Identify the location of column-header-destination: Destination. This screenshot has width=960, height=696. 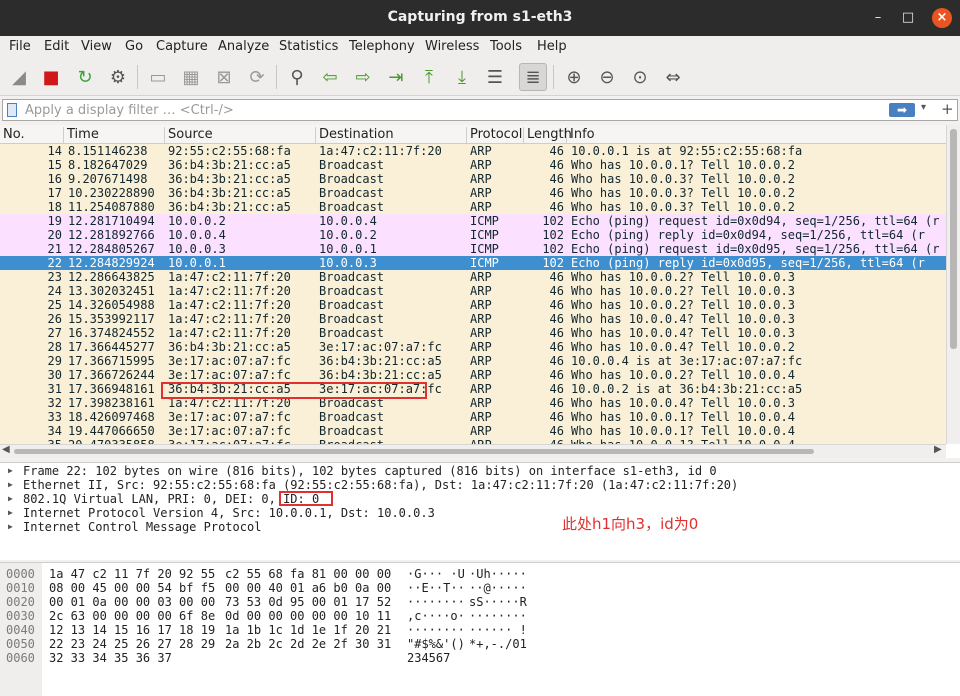
(391, 136).